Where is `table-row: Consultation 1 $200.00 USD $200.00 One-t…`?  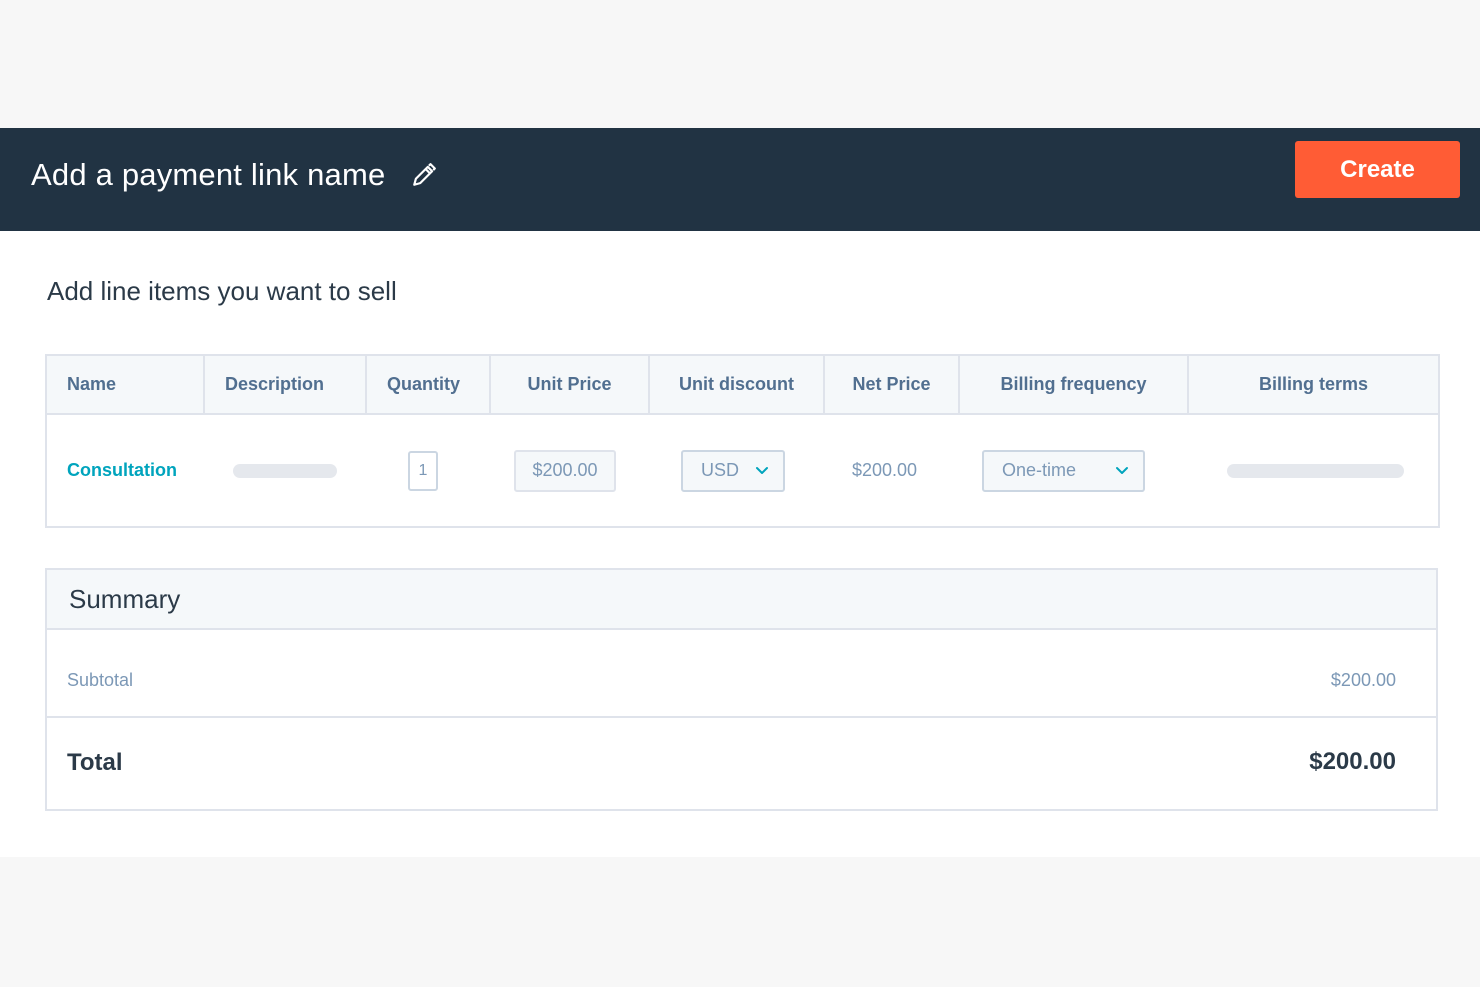 table-row: Consultation 1 $200.00 USD $200.00 One-t… is located at coordinates (742, 470).